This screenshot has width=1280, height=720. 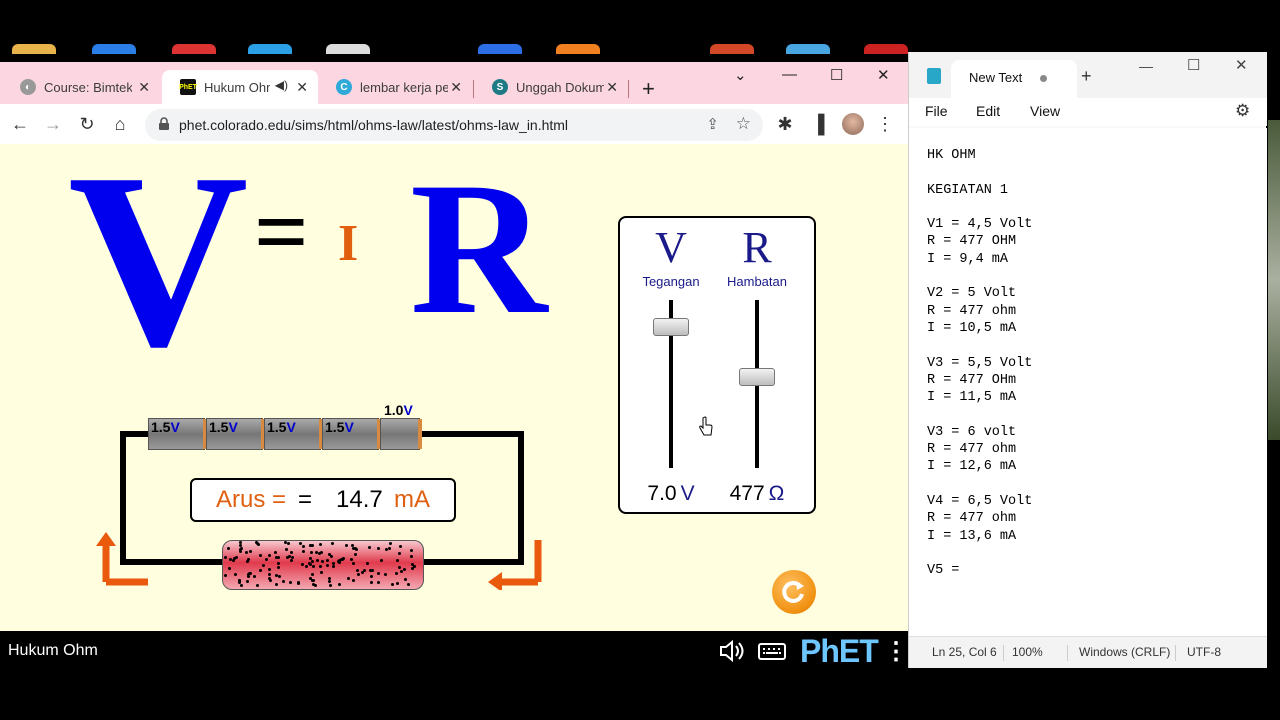 What do you see at coordinates (281, 85) in the screenshot?
I see `audio-icon: ◀)` at bounding box center [281, 85].